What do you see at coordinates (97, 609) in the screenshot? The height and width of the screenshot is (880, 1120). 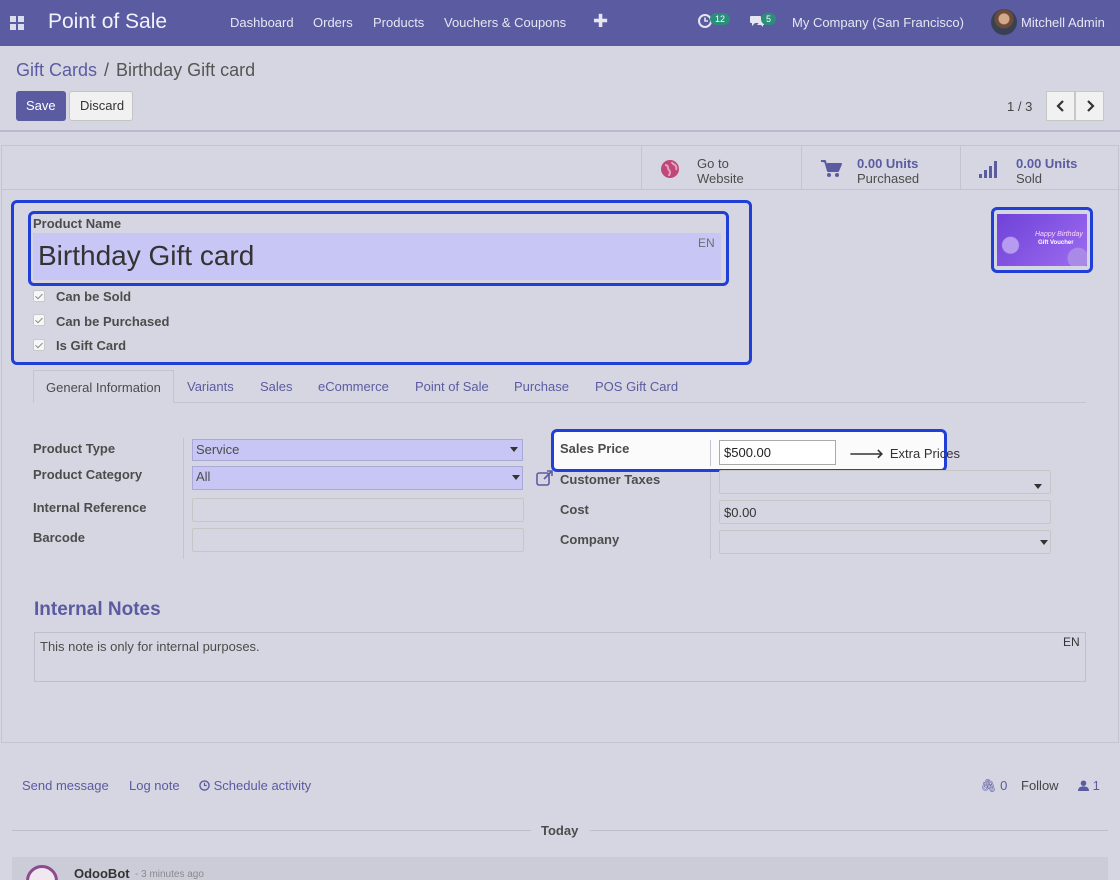 I see `internal-notes-title: Internal Notes` at bounding box center [97, 609].